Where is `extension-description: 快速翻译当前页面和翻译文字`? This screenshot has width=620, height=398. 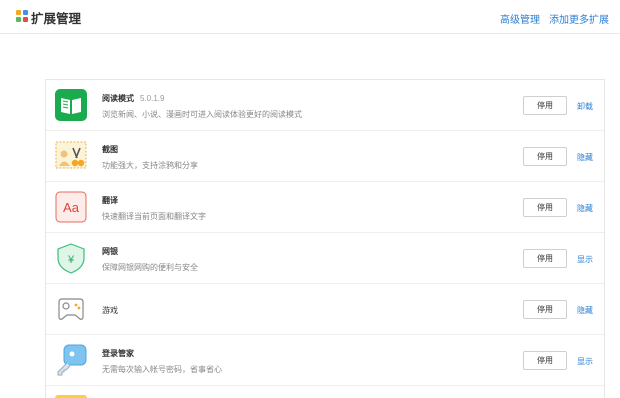 extension-description: 快速翻译当前页面和翻译文字 is located at coordinates (154, 216).